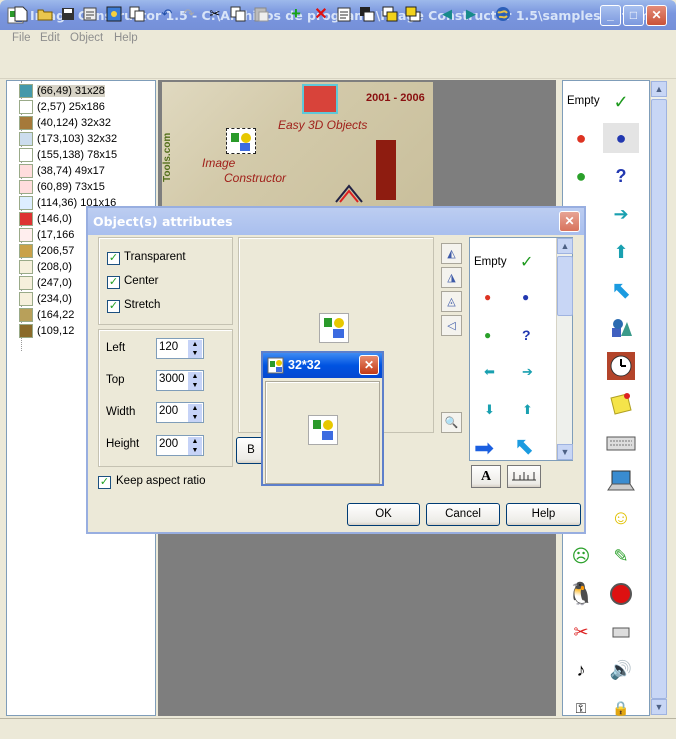  What do you see at coordinates (486, 476) in the screenshot?
I see `font-button: A` at bounding box center [486, 476].